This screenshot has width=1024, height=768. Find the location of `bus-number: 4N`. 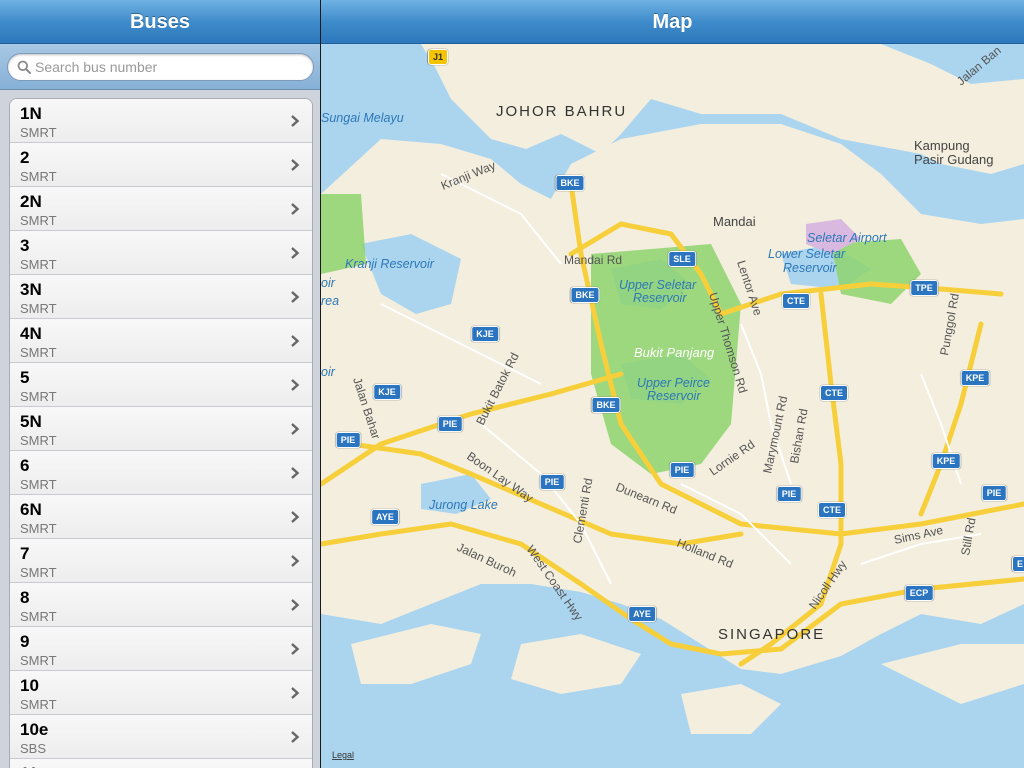

bus-number: 4N is located at coordinates (31, 333).